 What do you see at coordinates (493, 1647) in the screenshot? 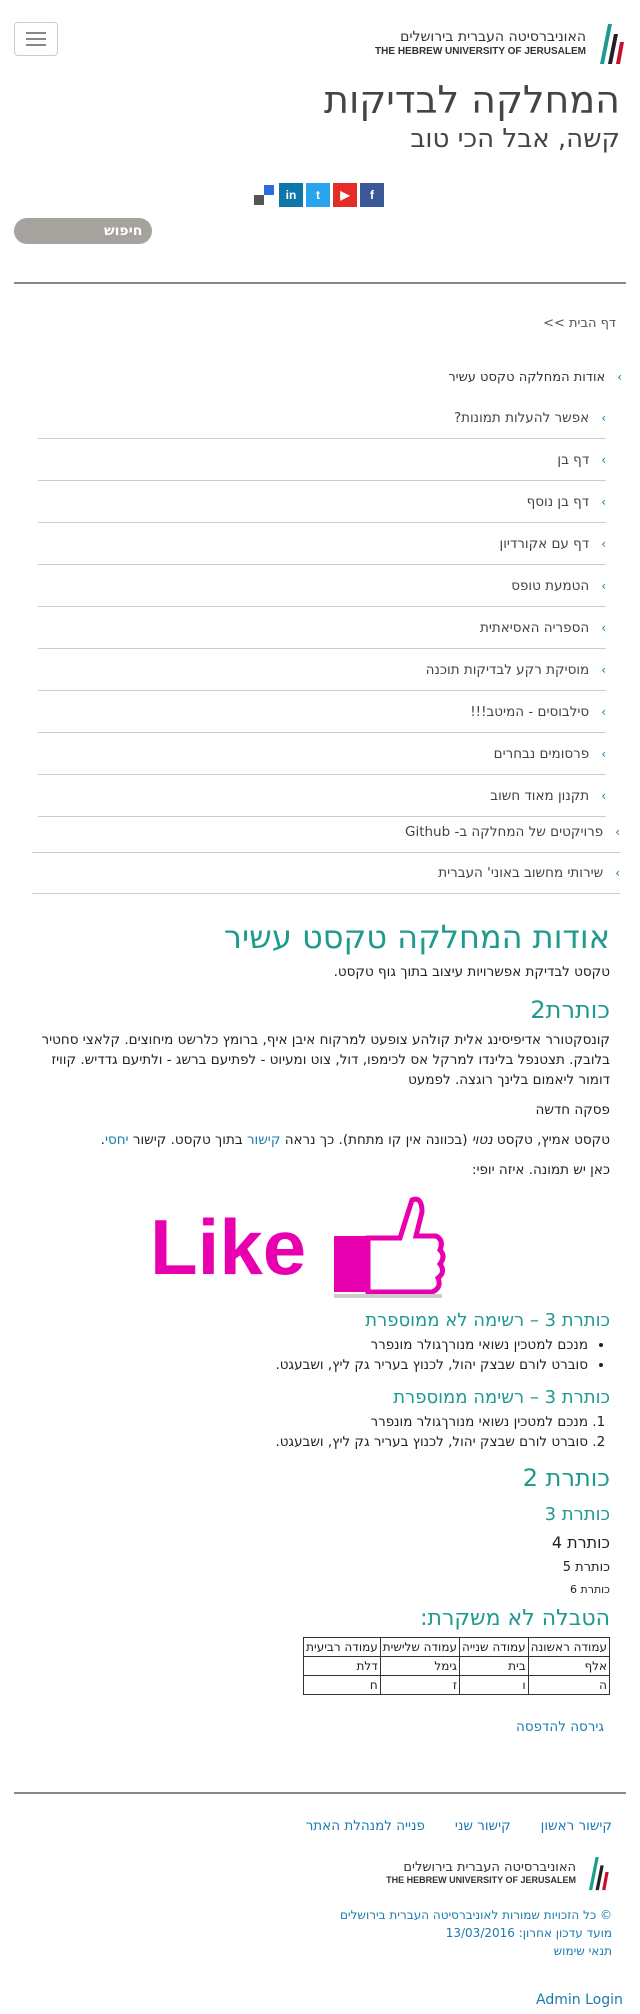
I see `table-header-cell: עמודה שנייה` at bounding box center [493, 1647].